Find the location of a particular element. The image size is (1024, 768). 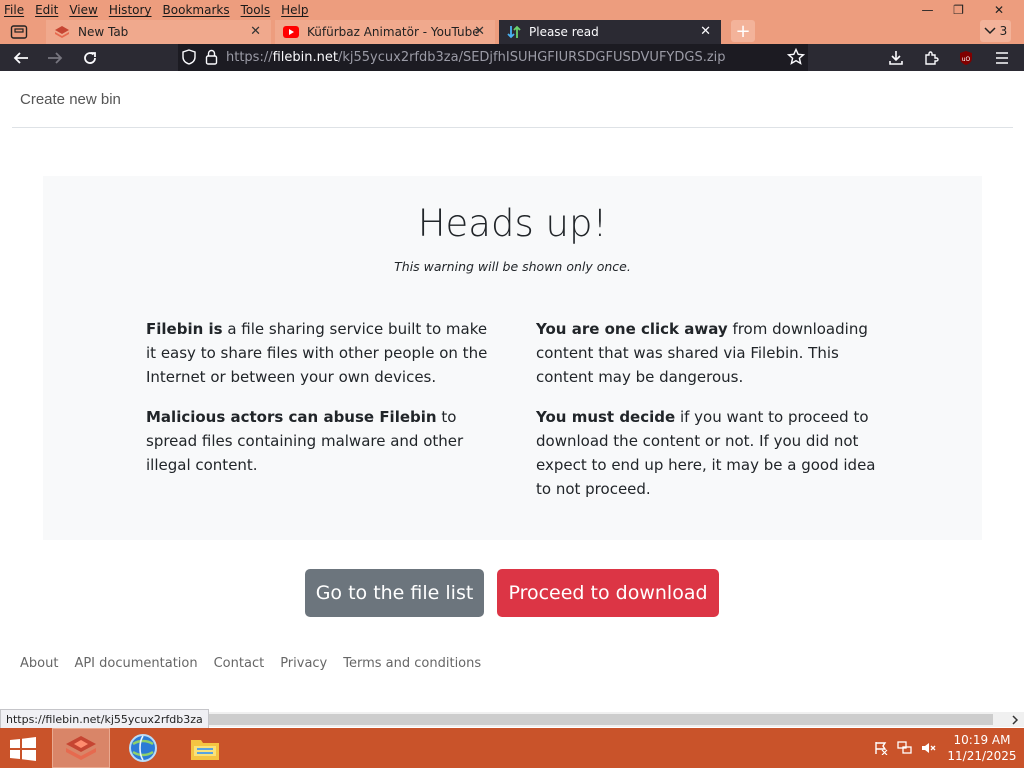

menu-history: History is located at coordinates (130, 10).